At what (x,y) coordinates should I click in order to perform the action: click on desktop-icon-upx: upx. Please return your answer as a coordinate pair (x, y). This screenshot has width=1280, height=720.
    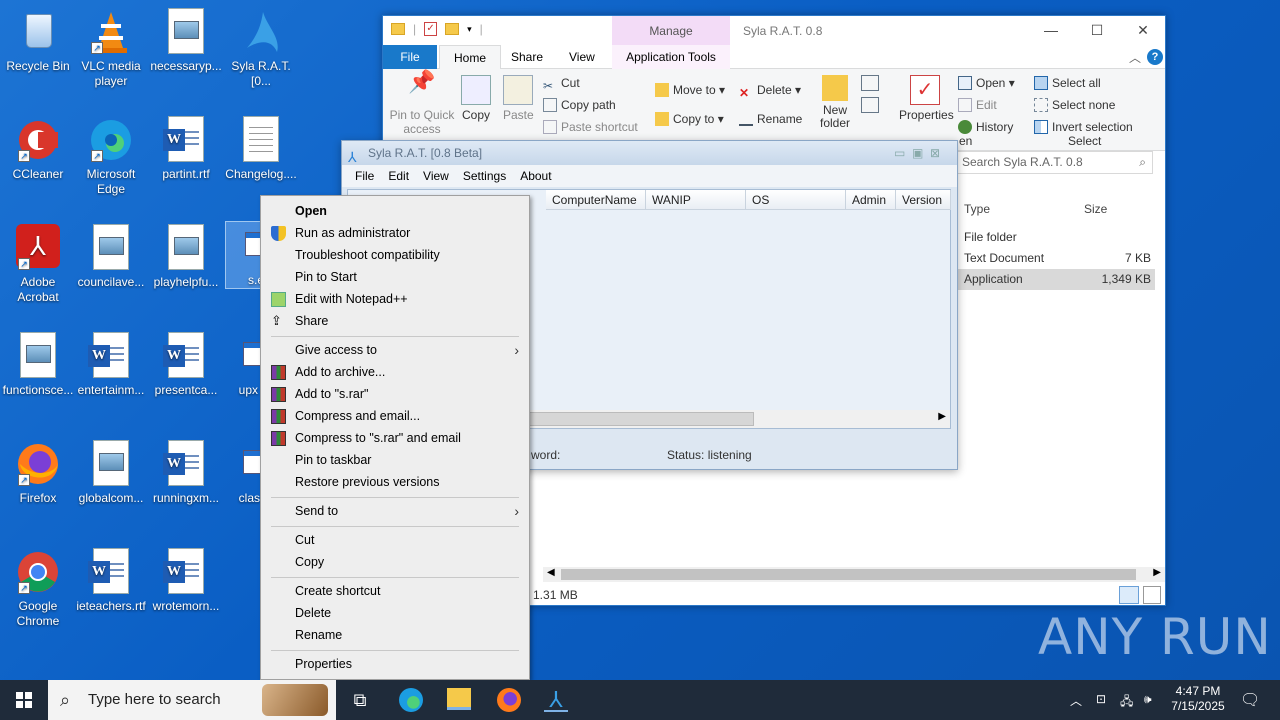
    Looking at the image, I should click on (244, 365).